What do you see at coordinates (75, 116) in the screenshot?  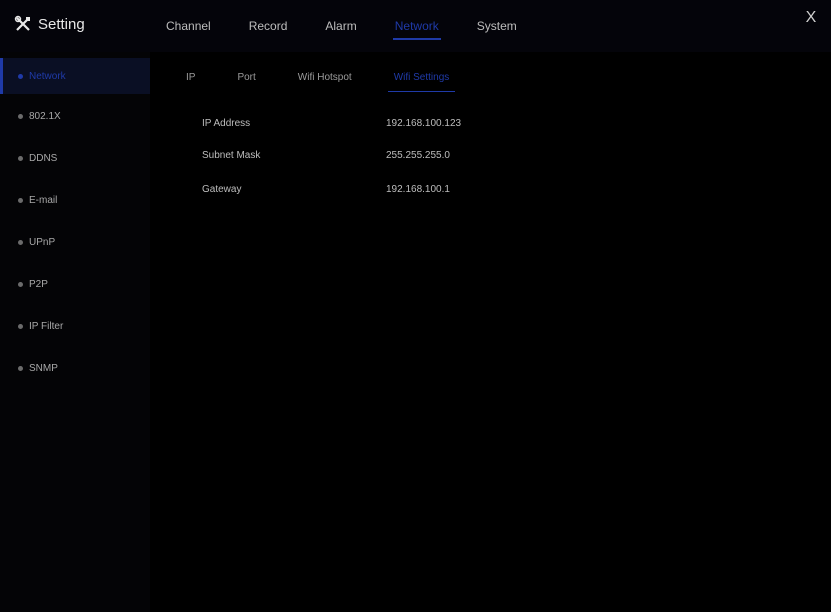 I see `sidebar-item-8021x: 802.1X` at bounding box center [75, 116].